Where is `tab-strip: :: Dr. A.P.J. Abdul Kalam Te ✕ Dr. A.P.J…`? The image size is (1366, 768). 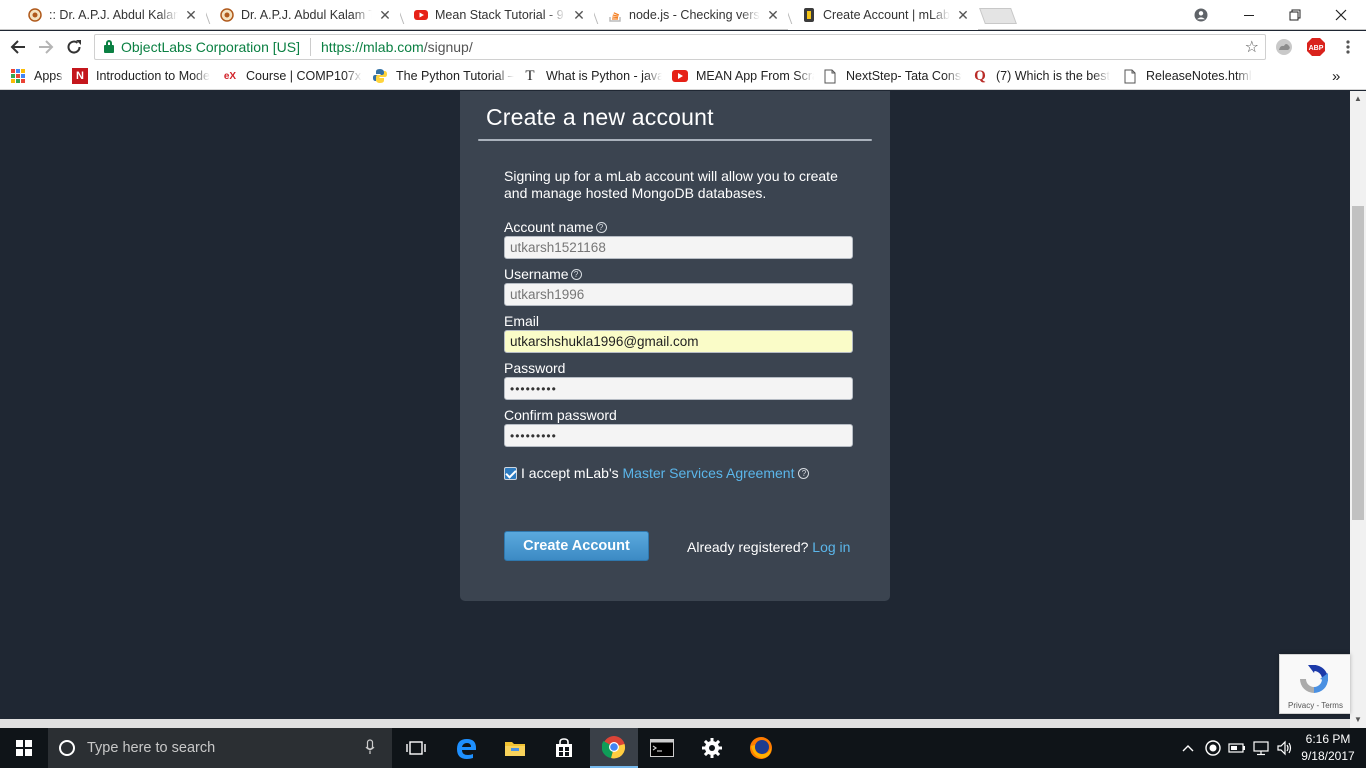 tab-strip: :: Dr. A.P.J. Abdul Kalam Te ✕ Dr. A.P.J… is located at coordinates (683, 15).